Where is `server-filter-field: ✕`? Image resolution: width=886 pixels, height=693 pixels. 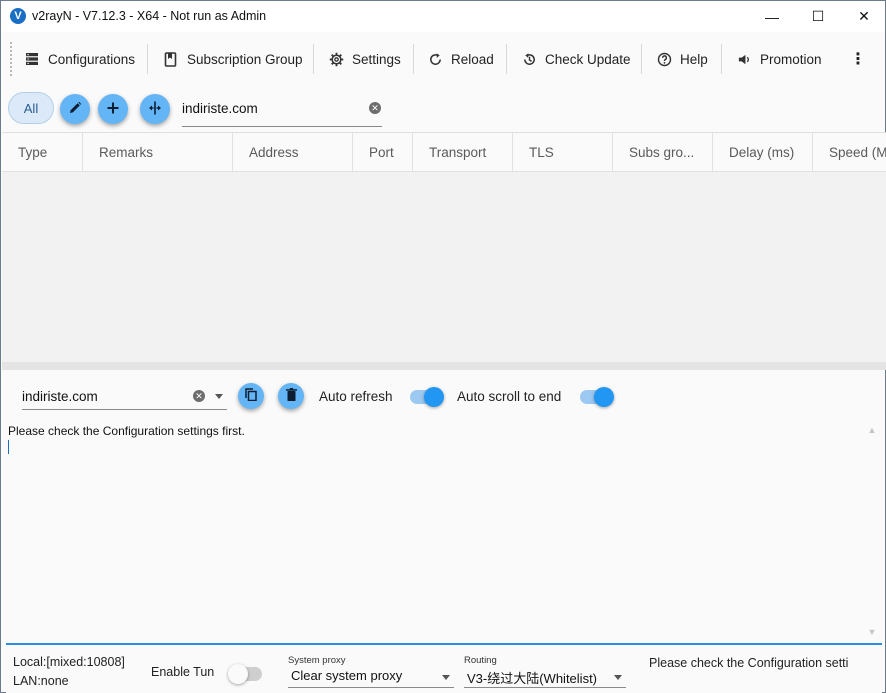 server-filter-field: ✕ is located at coordinates (282, 111).